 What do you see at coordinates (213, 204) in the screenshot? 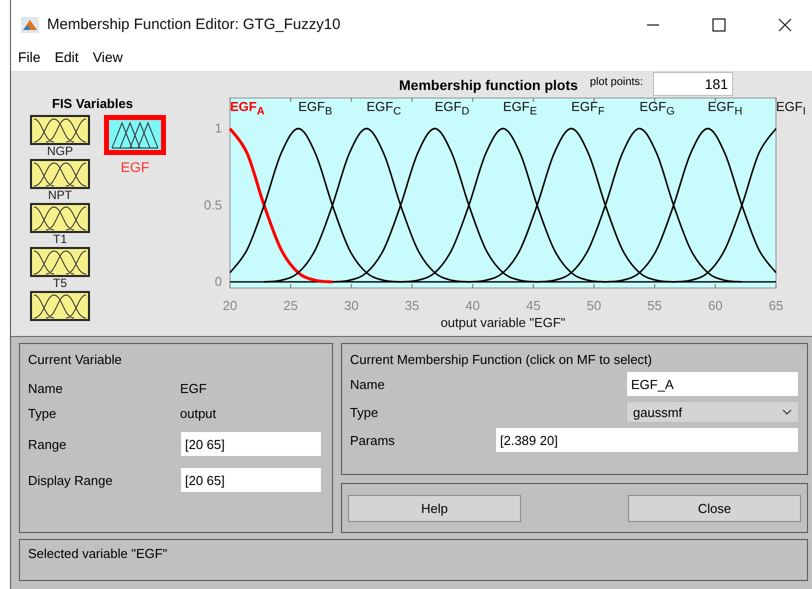
I see `y-tick-label: 0.5` at bounding box center [213, 204].